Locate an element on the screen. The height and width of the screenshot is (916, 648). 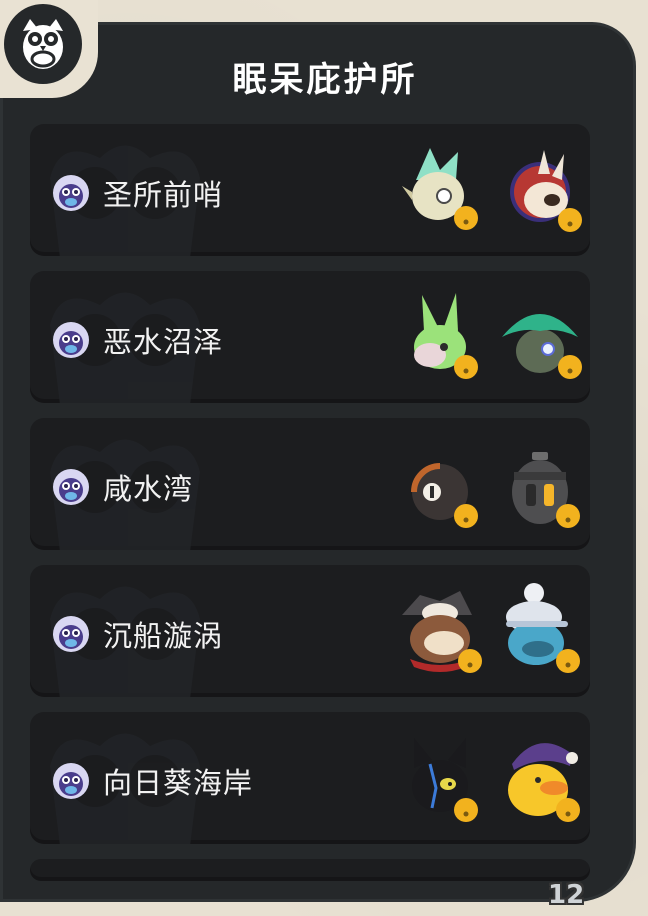
lantern-pet-icon is located at coordinates (540, 482).